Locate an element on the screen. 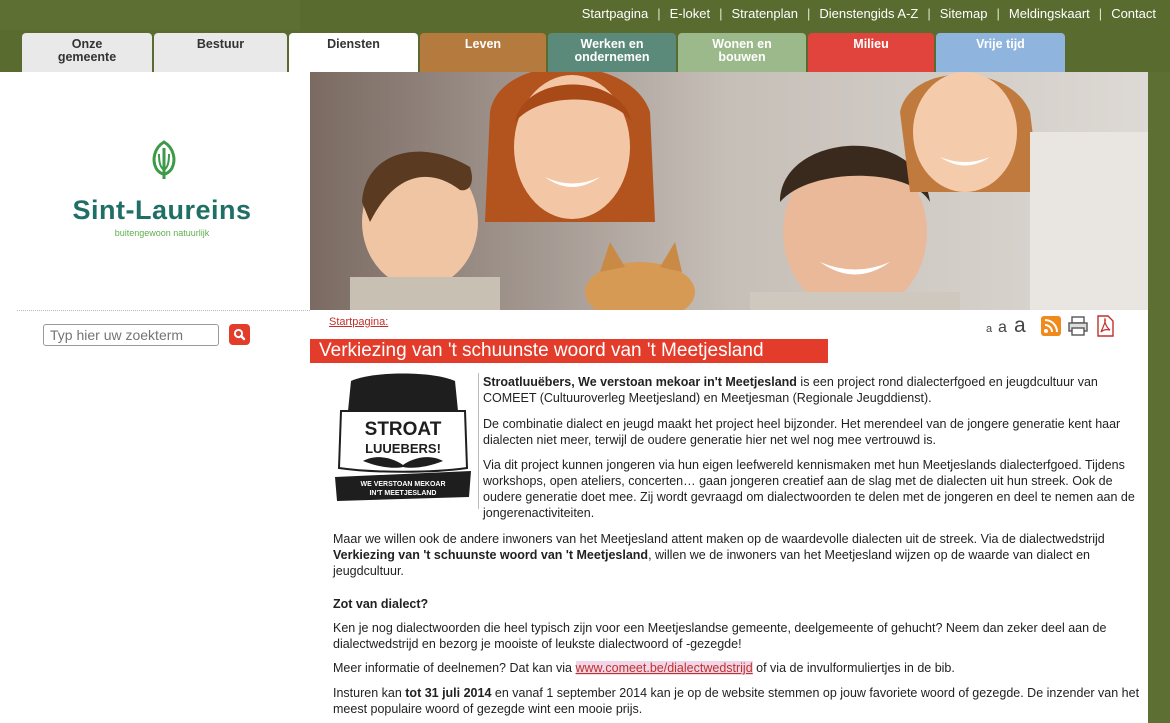 This screenshot has height=723, width=1170. p7-bold: tot 31 juli 2014 is located at coordinates (448, 693).